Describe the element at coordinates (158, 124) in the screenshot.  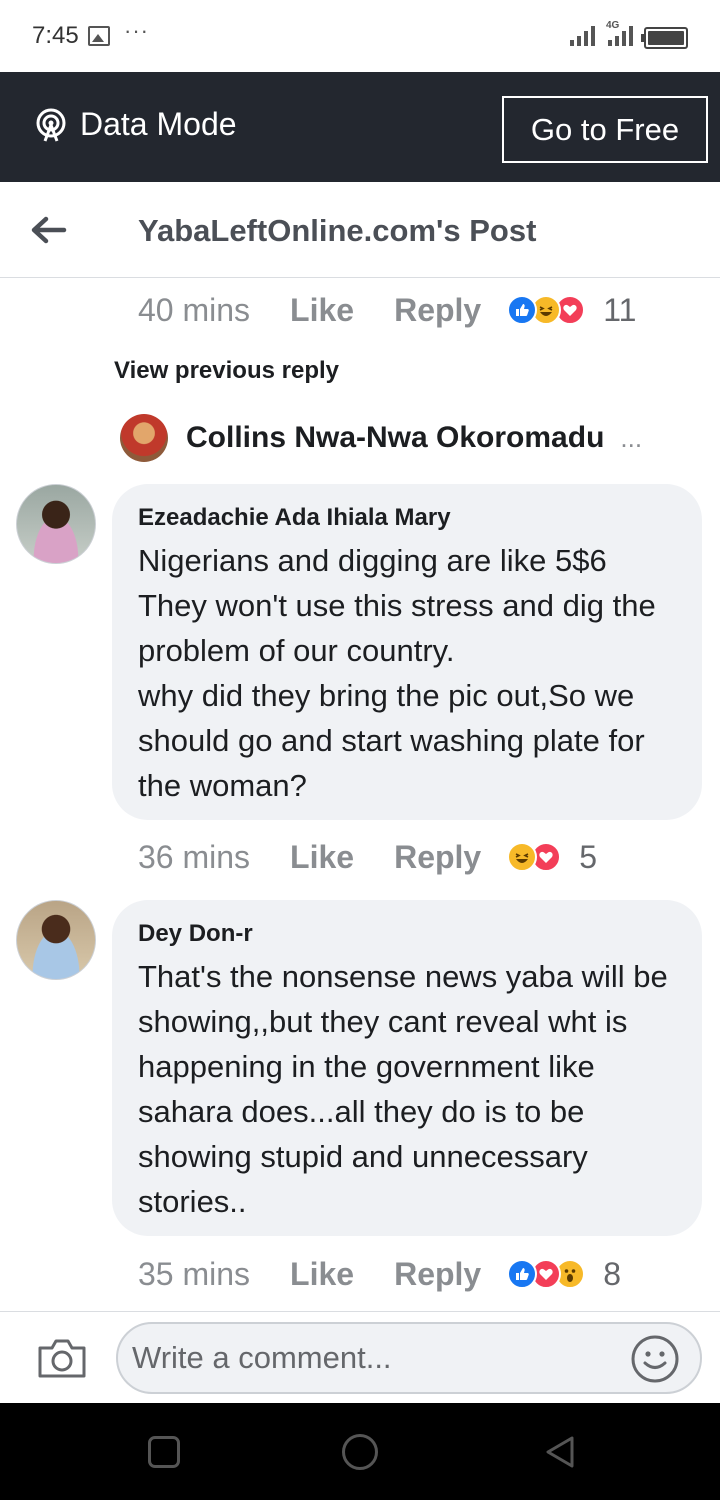
I see `data-mode-label: Data Mode` at that location.